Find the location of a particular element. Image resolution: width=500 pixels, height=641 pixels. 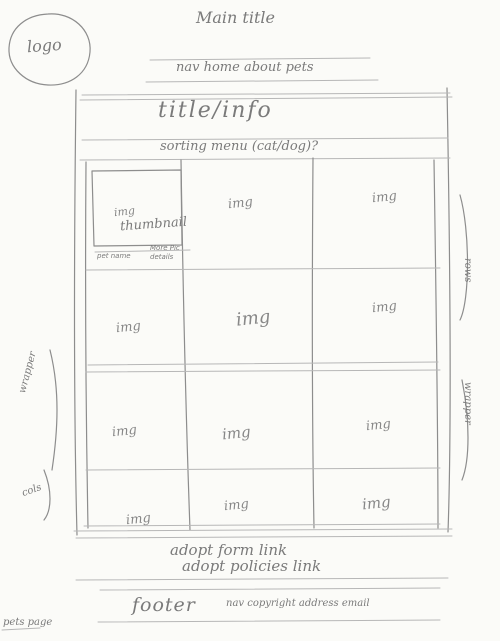

page-label: pets page is located at coordinates (28, 622).